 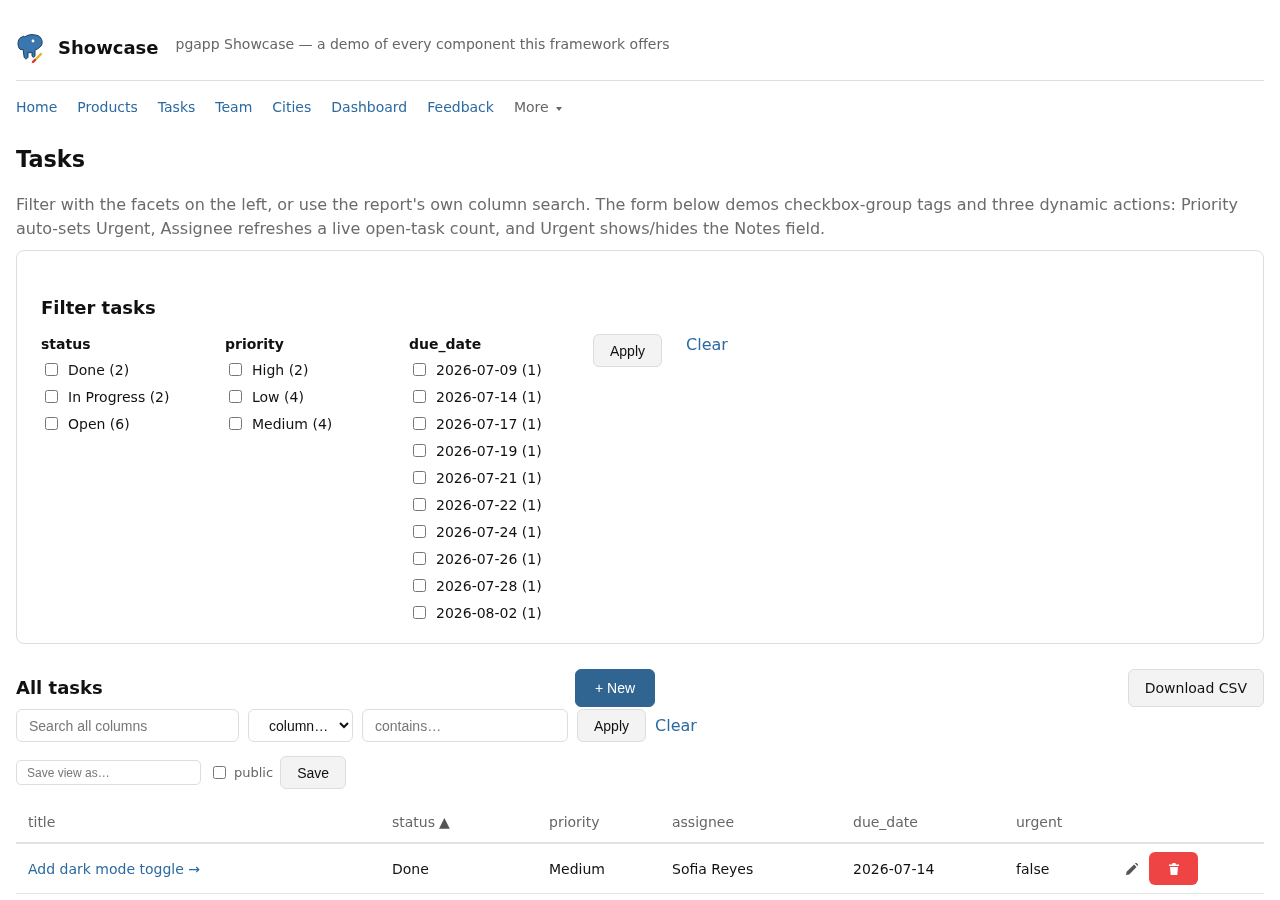 I want to click on page-title: Tasks, so click(x=51, y=159).